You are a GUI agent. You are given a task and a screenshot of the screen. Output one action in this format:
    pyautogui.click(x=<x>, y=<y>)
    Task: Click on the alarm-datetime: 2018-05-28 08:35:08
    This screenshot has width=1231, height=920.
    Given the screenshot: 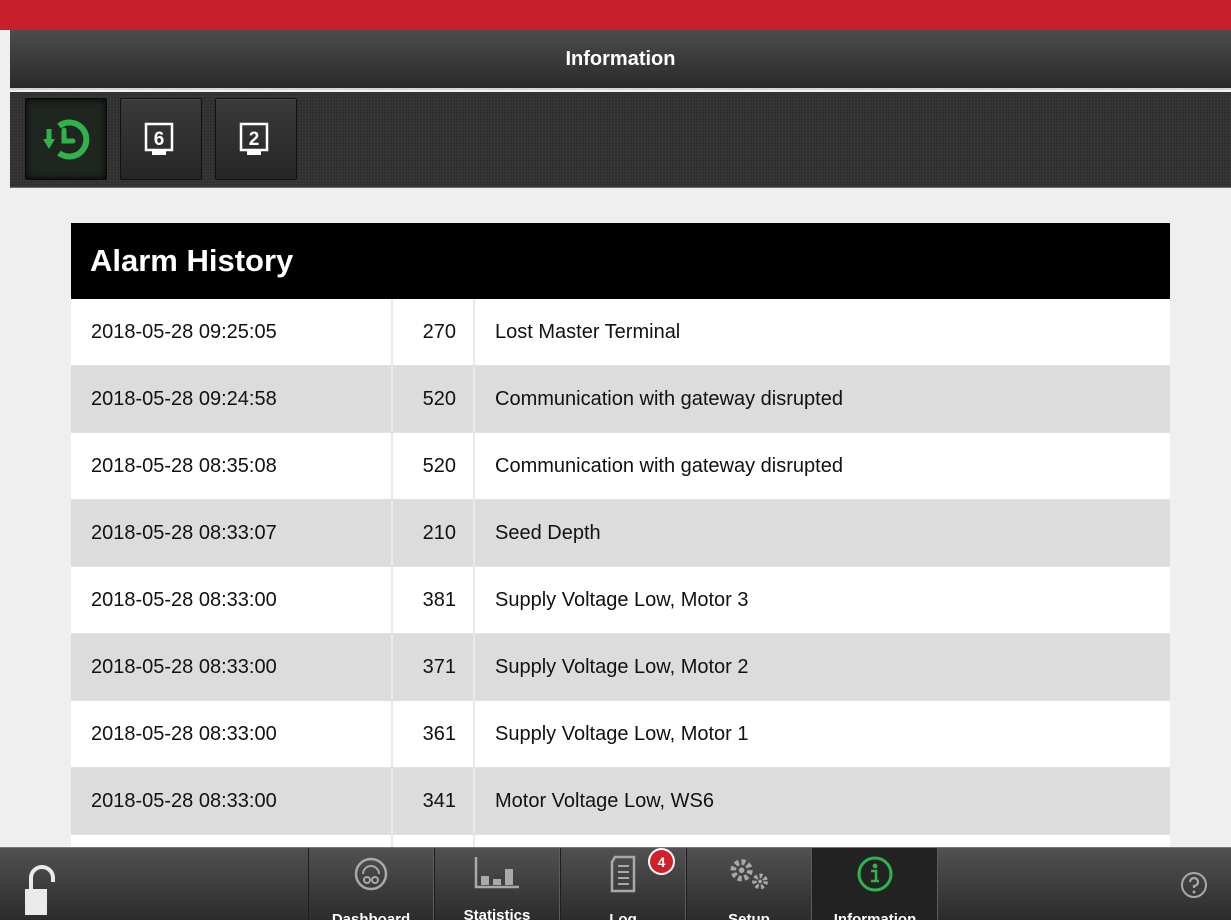 What is the action you would take?
    pyautogui.click(x=232, y=466)
    